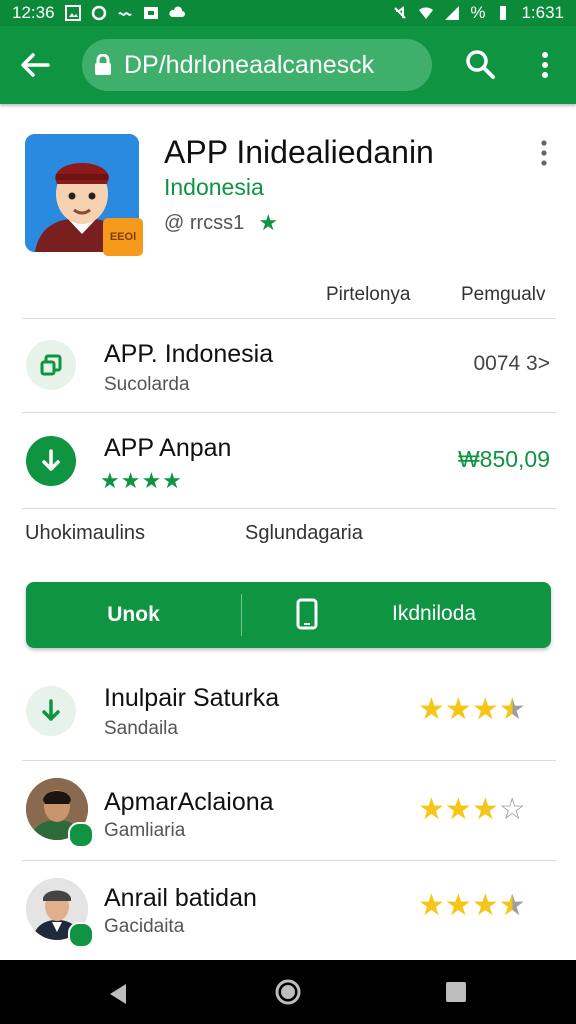 The image size is (576, 1024). What do you see at coordinates (141, 728) in the screenshot?
I see `review-subtitle: Sandaila` at bounding box center [141, 728].